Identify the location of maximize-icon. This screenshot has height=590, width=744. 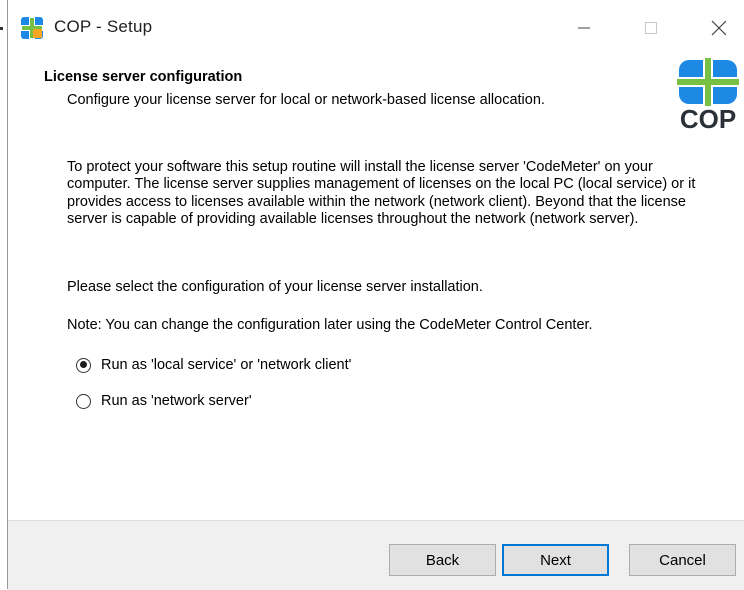
(651, 28).